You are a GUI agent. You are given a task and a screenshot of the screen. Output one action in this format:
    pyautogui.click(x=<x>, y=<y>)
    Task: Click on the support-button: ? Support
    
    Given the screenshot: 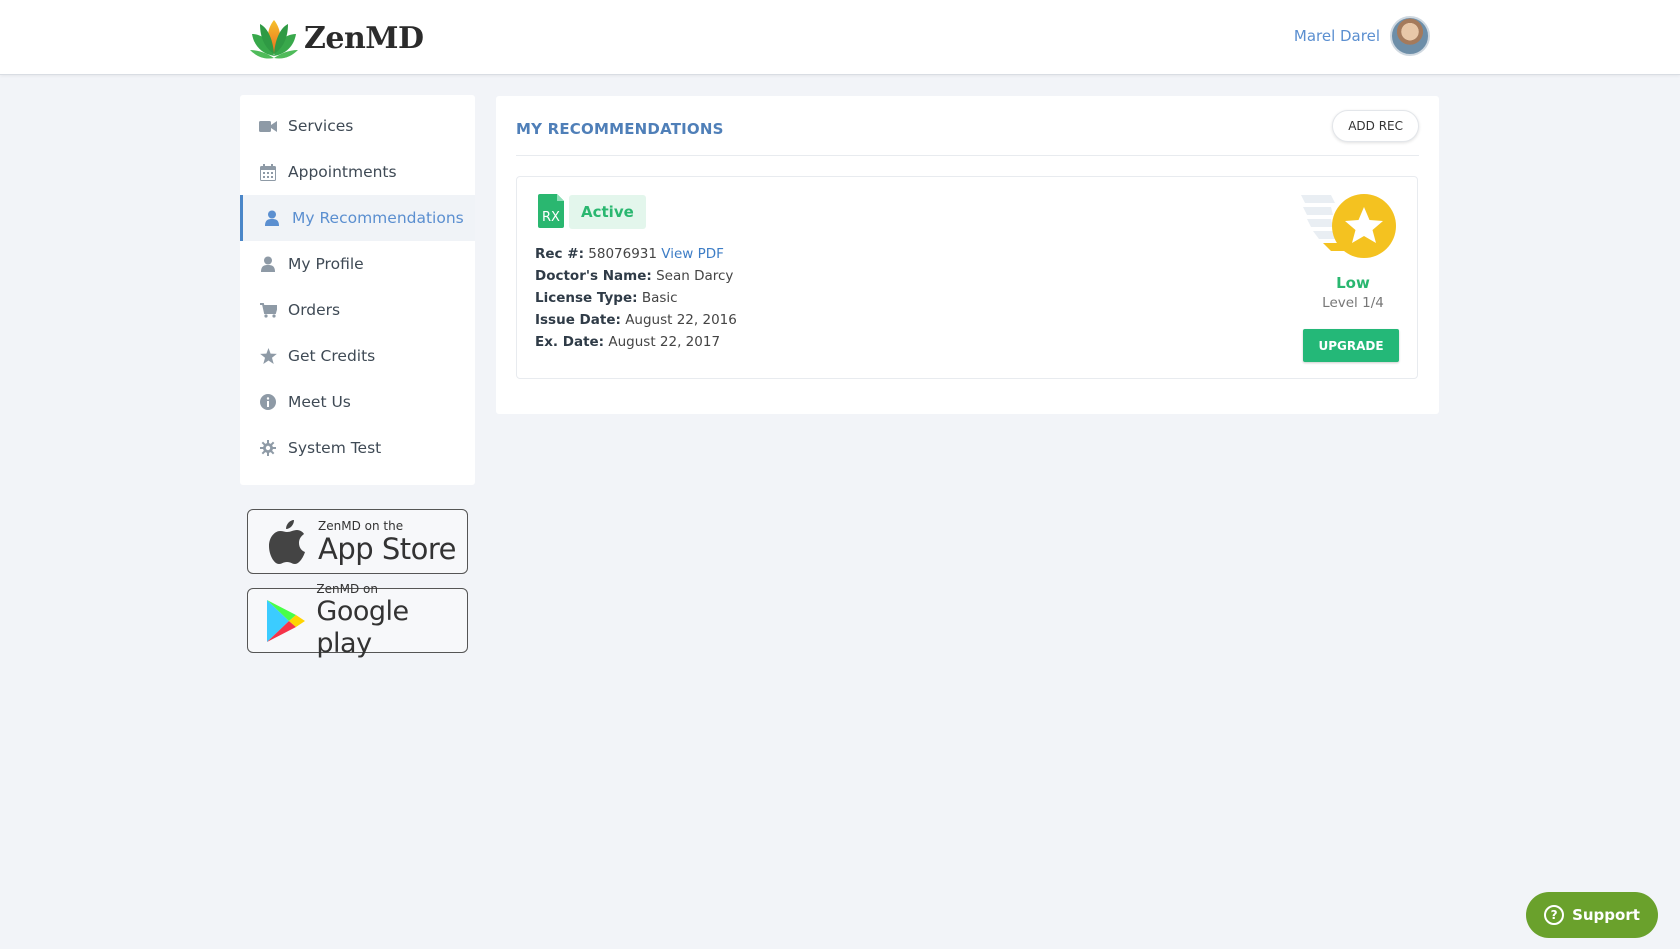 What is the action you would take?
    pyautogui.click(x=1592, y=915)
    